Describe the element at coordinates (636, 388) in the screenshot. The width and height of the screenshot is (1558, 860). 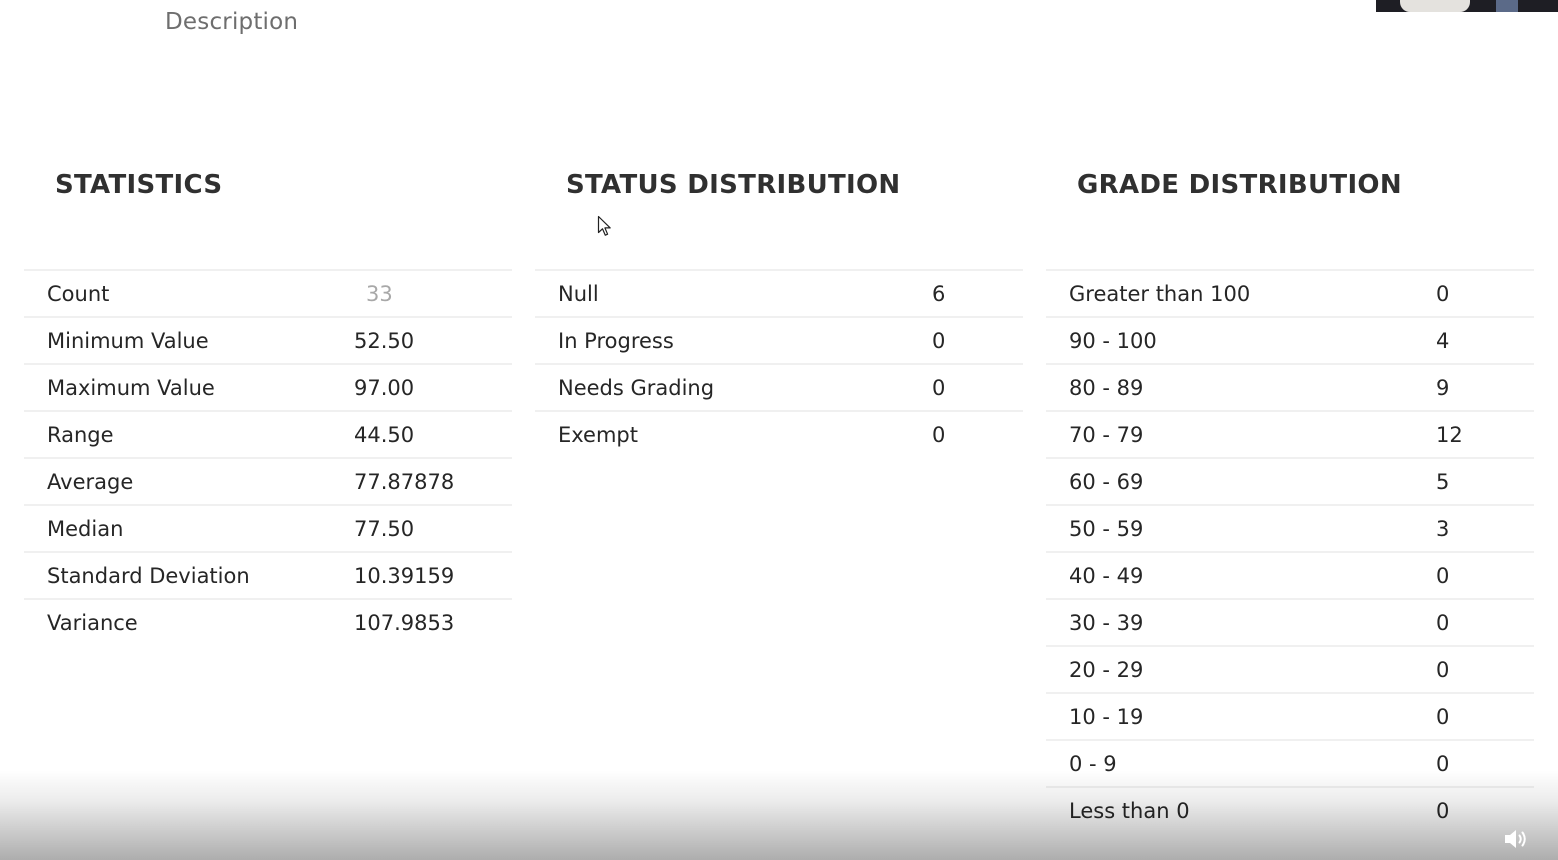
I see `row-label: Needs Grading` at that location.